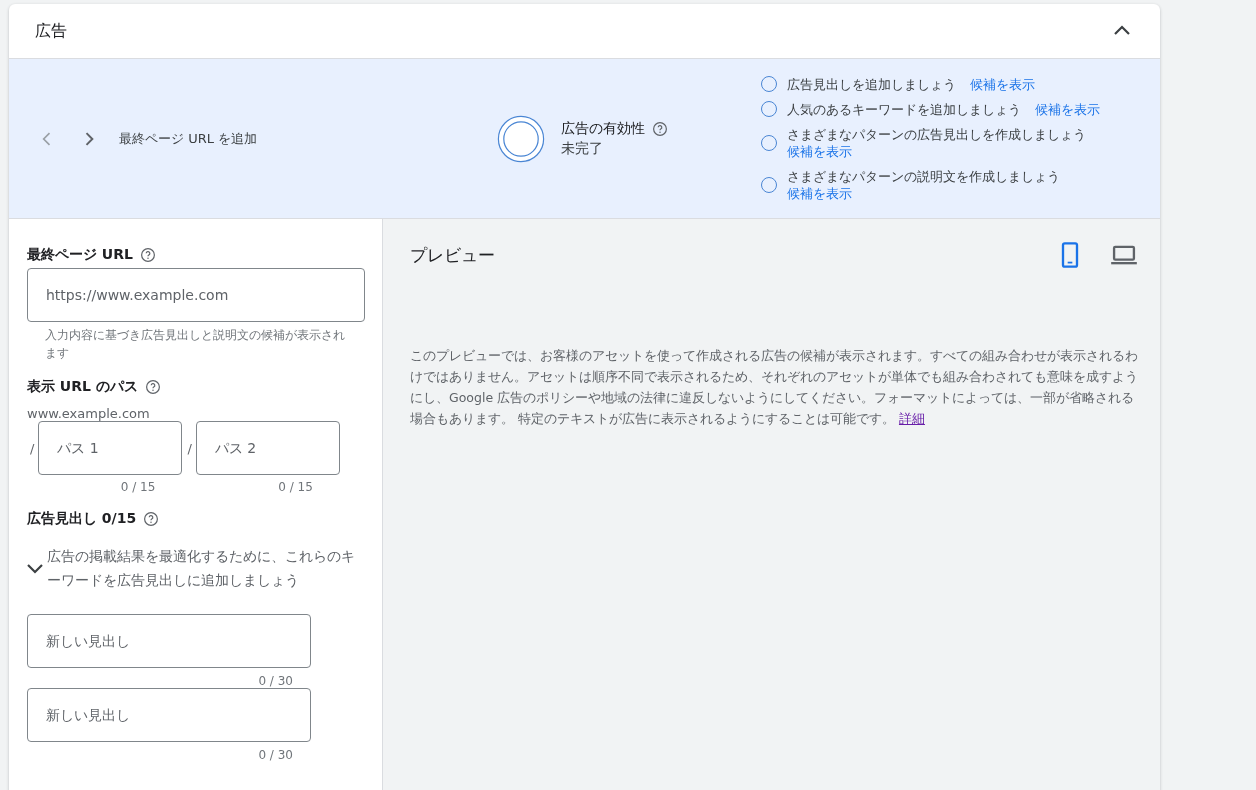  Describe the element at coordinates (267, 448) in the screenshot. I see `path-field: パス 2` at that location.